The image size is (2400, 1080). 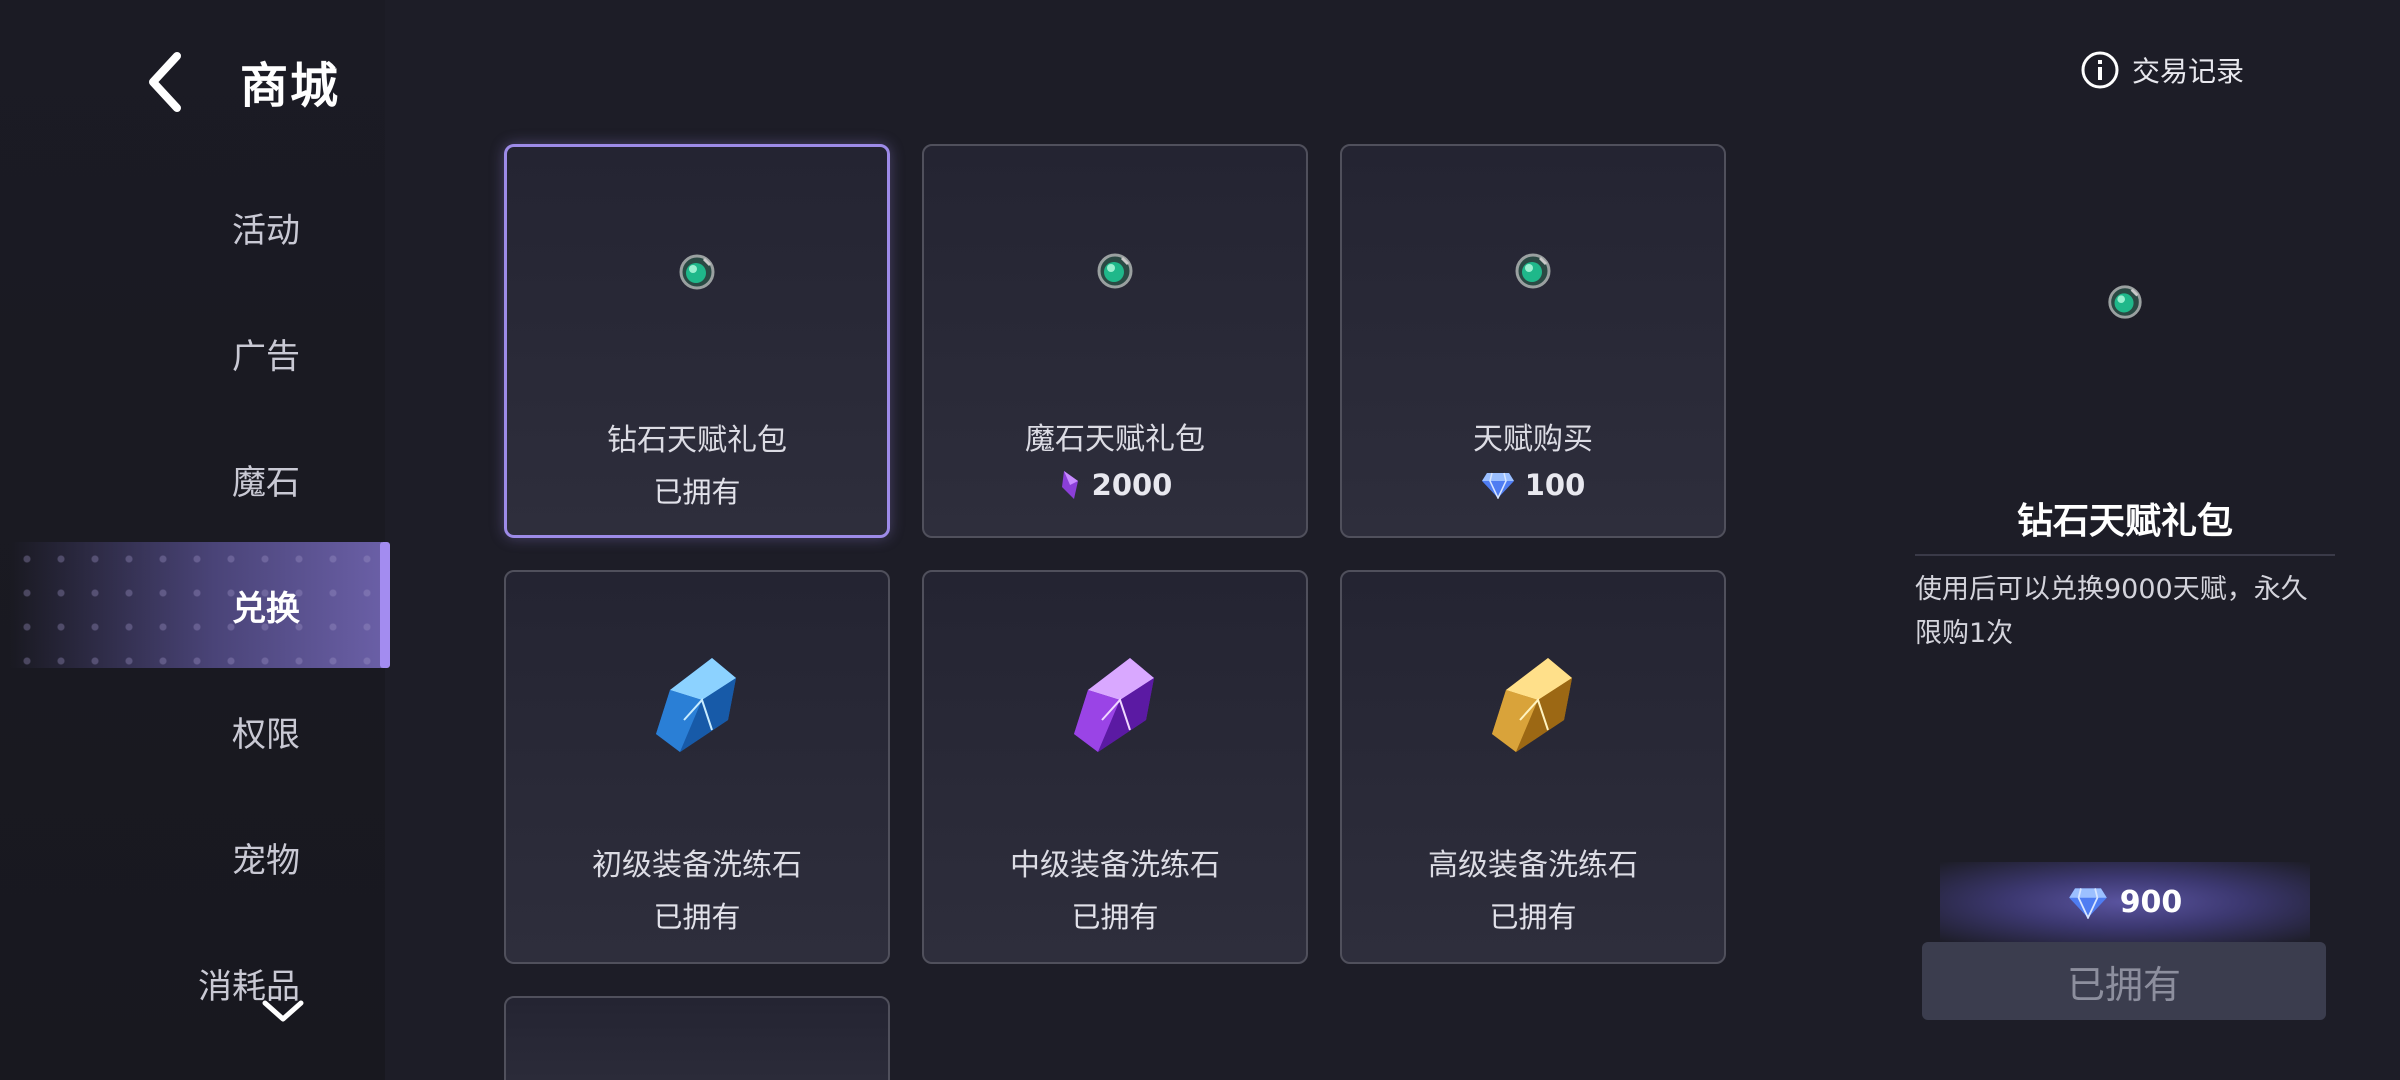 What do you see at coordinates (290, 86) in the screenshot?
I see `page-title: 商城` at bounding box center [290, 86].